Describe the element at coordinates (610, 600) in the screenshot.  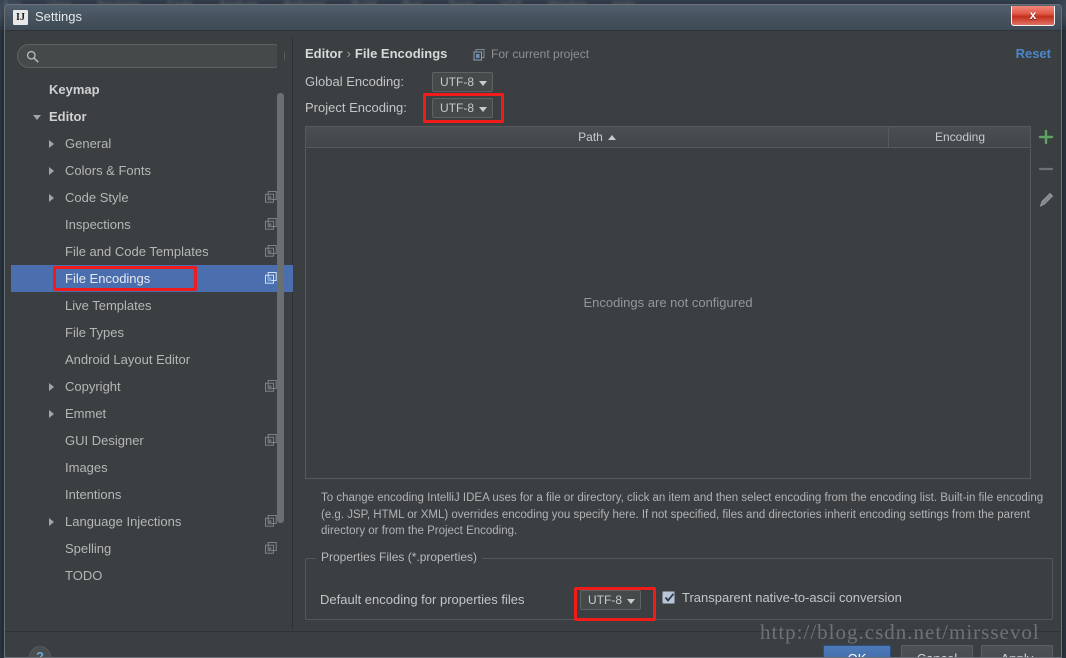
I see `default-properties-encoding-dropdown: UTF-8` at that location.